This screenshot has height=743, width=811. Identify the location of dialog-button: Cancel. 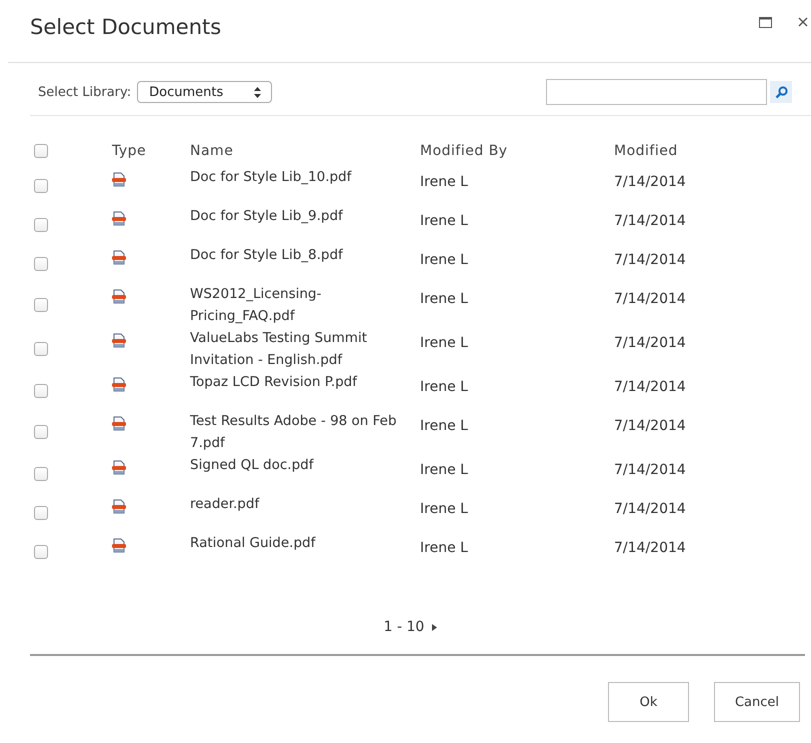
(757, 702).